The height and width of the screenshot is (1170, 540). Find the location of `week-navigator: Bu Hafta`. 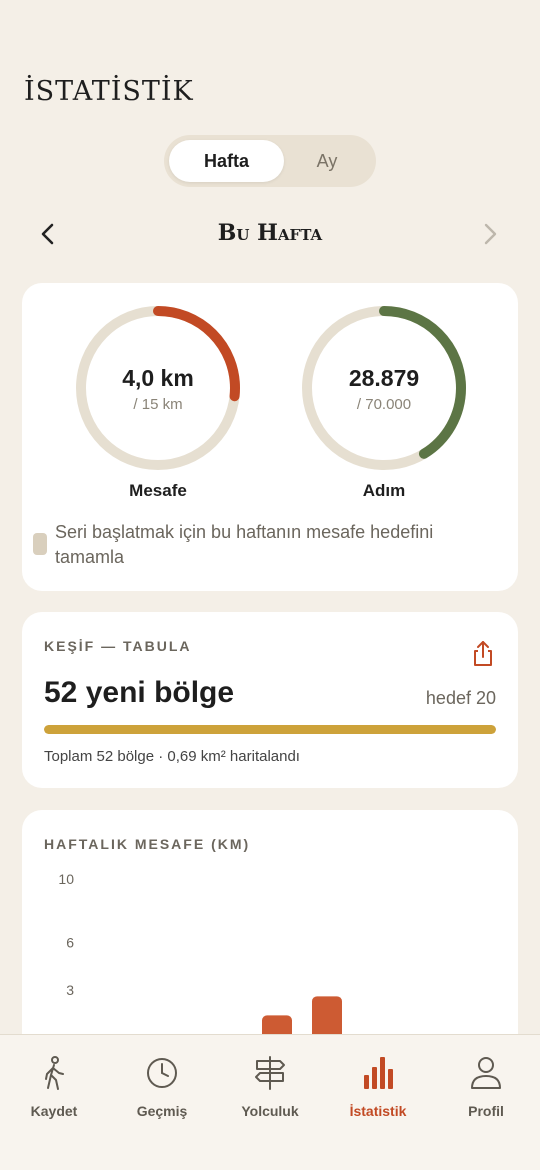

week-navigator: Bu Hafta is located at coordinates (270, 234).